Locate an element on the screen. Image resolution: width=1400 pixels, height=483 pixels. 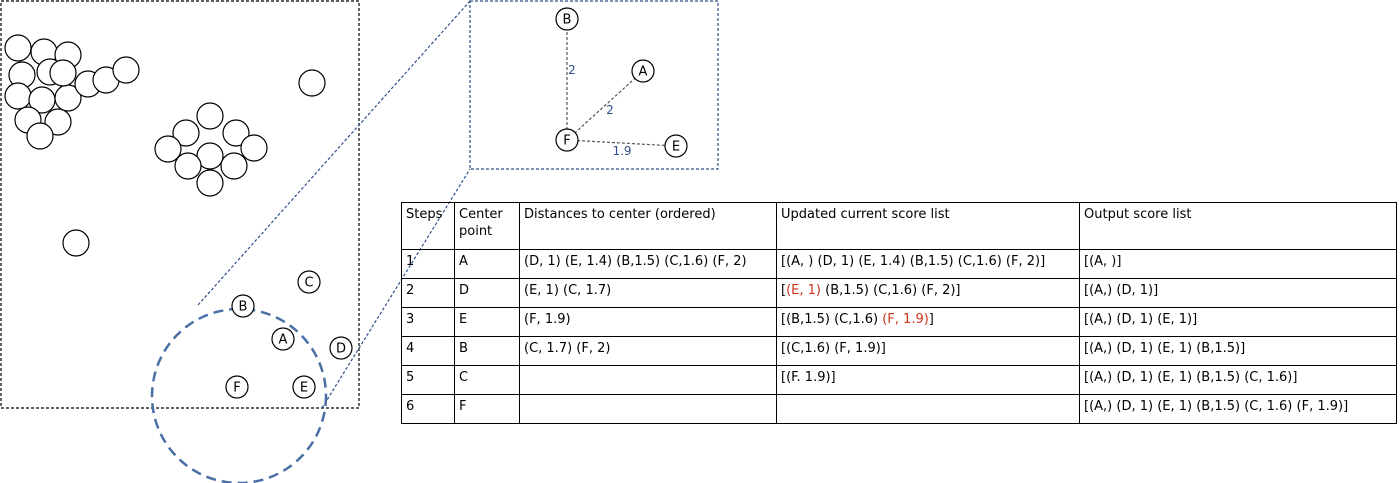
cell-distances: (C, 1.7) (F, 2) is located at coordinates (648, 351).